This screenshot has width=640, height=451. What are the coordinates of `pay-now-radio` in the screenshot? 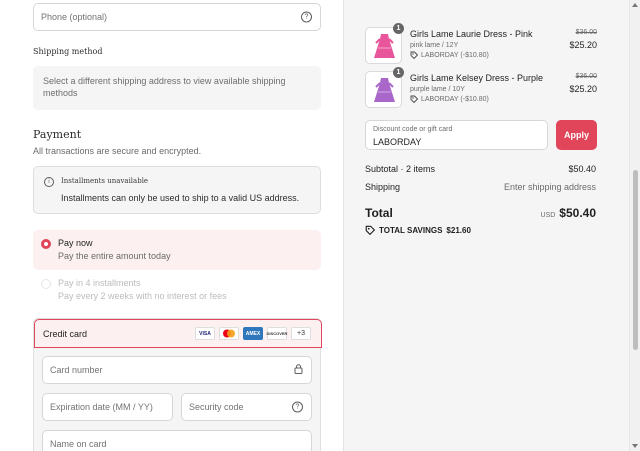 It's located at (46, 244).